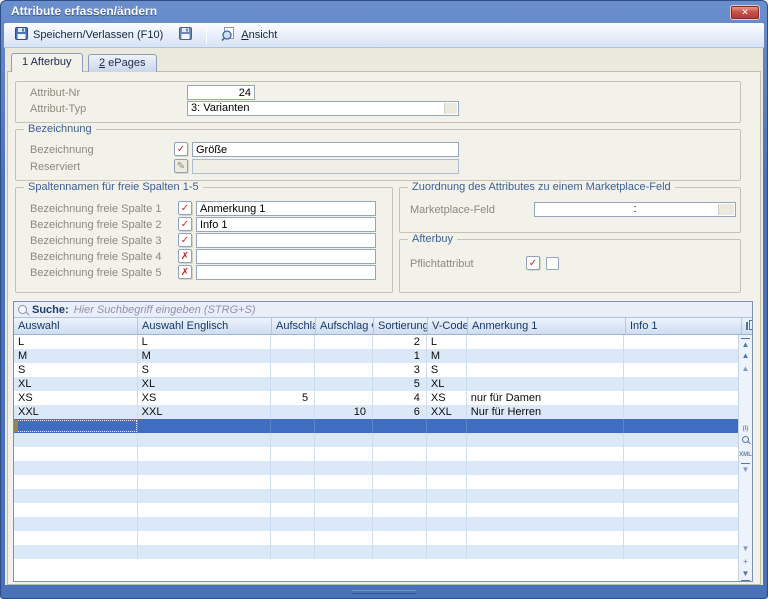  I want to click on save-exit-button: Speichern/Verlassen (F10), so click(89, 35).